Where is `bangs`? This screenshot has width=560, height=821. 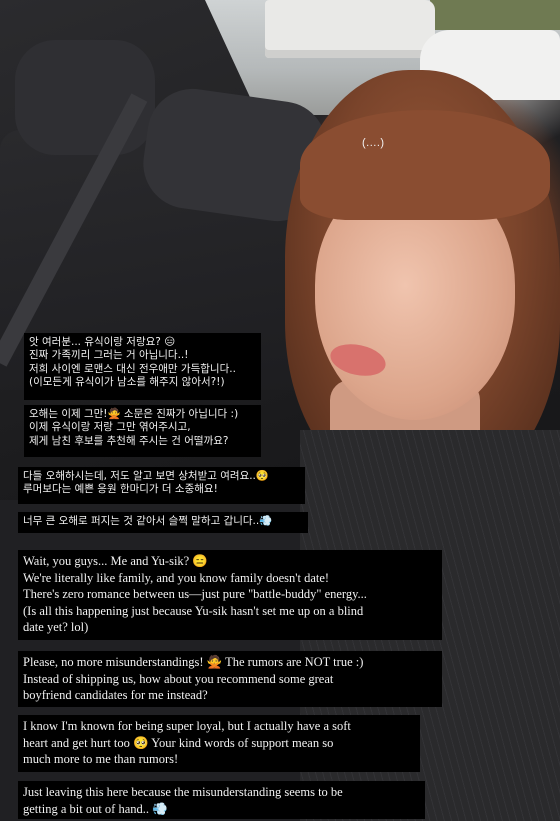 bangs is located at coordinates (425, 165).